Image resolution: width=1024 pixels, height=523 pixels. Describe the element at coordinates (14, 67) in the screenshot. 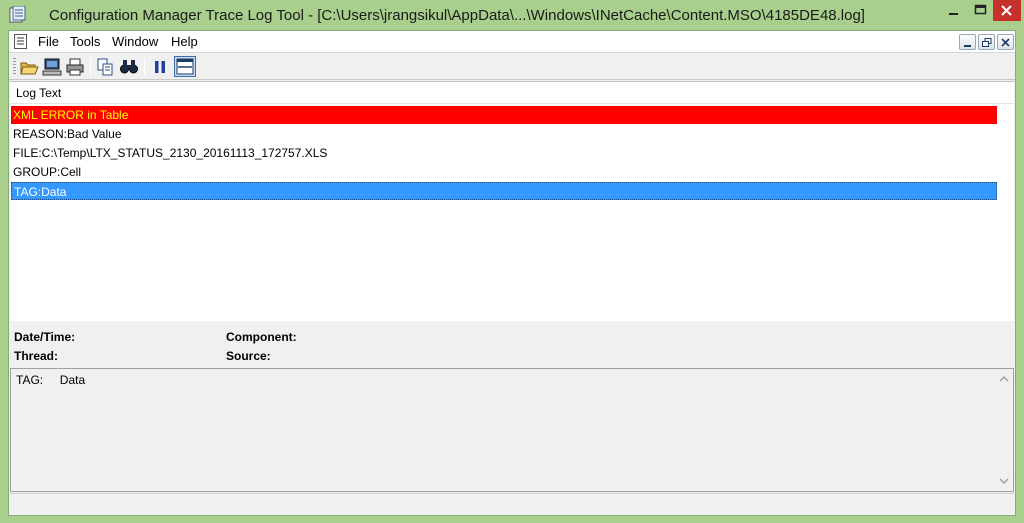

I see `toolbar-grip` at that location.